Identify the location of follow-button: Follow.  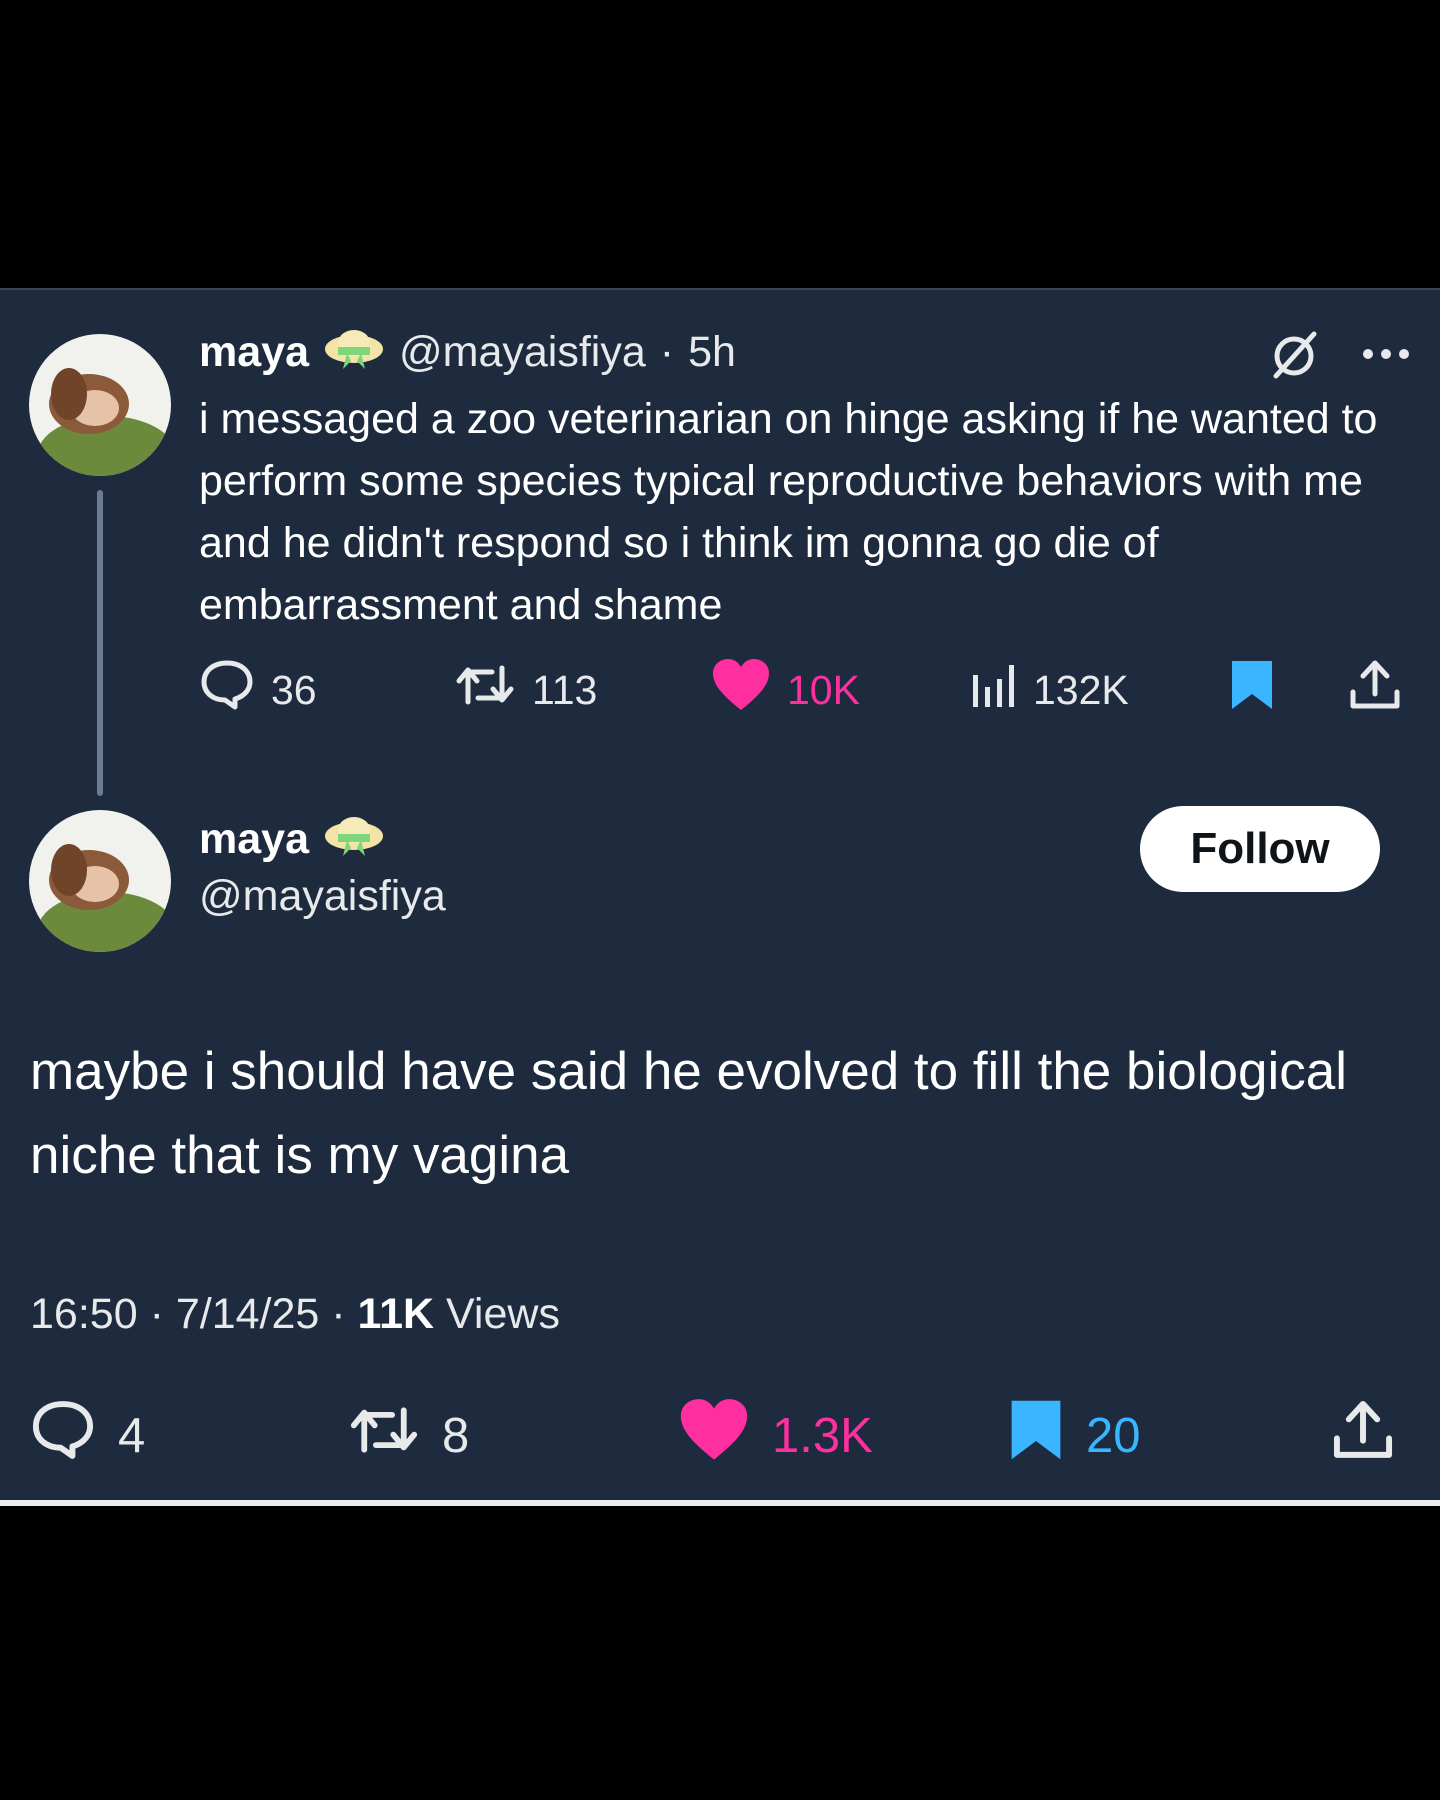
(1260, 849).